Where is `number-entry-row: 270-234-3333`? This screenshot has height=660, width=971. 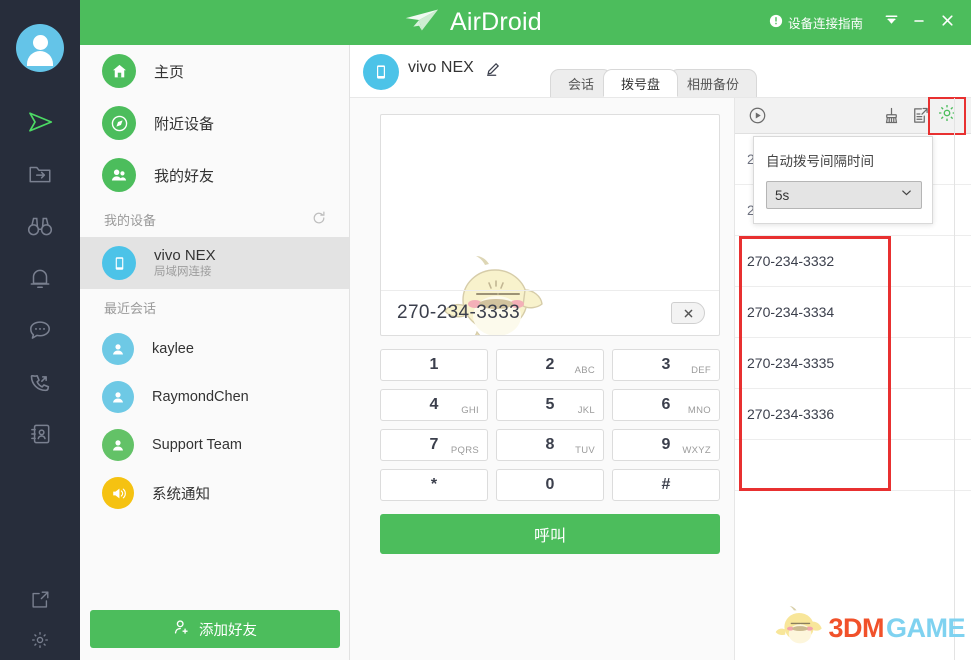 number-entry-row: 270-234-3333 is located at coordinates (550, 312).